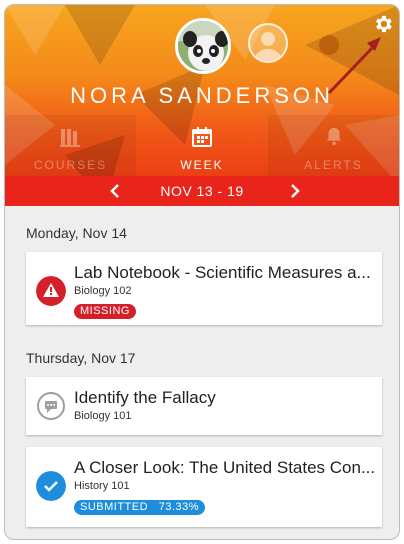 The height and width of the screenshot is (544, 404). Describe the element at coordinates (76, 233) in the screenshot. I see `day-header: Monday, Nov 14` at that location.